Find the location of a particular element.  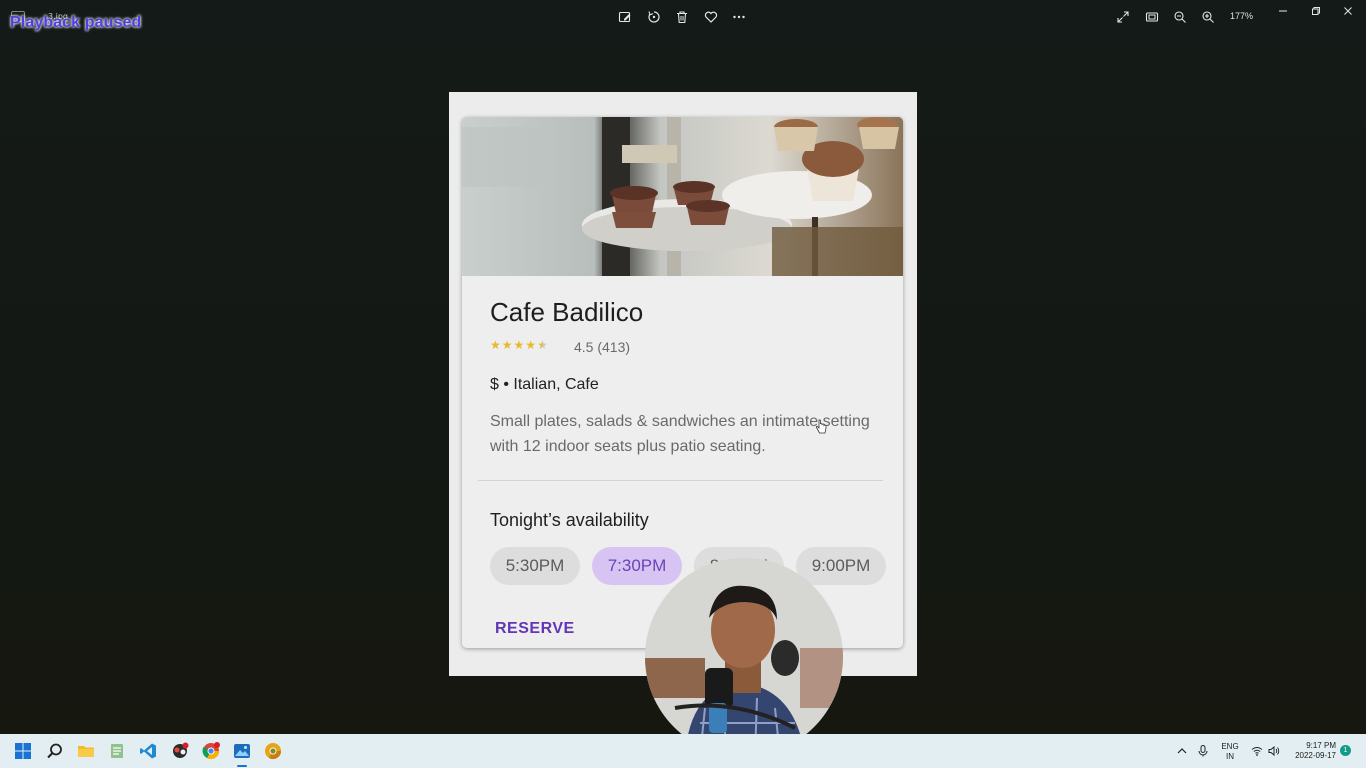

app-icon is located at coordinates (181, 750).